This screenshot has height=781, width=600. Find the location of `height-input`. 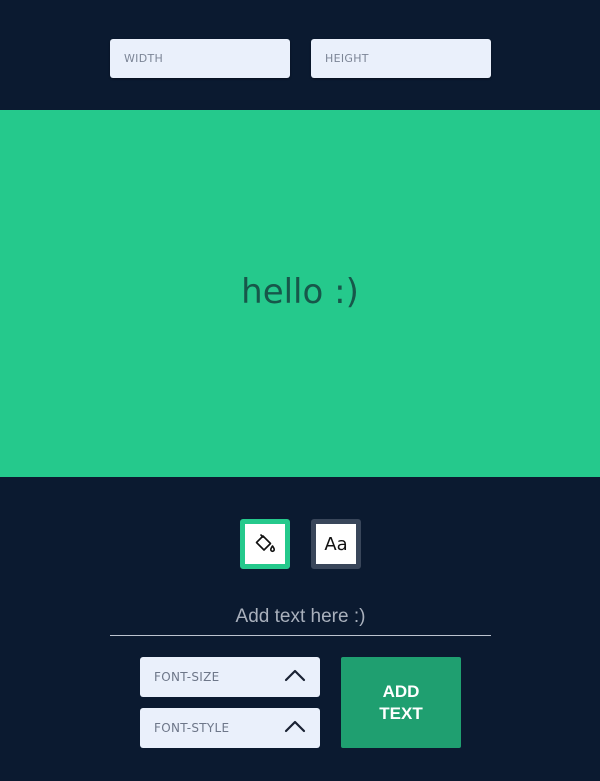

height-input is located at coordinates (401, 58).